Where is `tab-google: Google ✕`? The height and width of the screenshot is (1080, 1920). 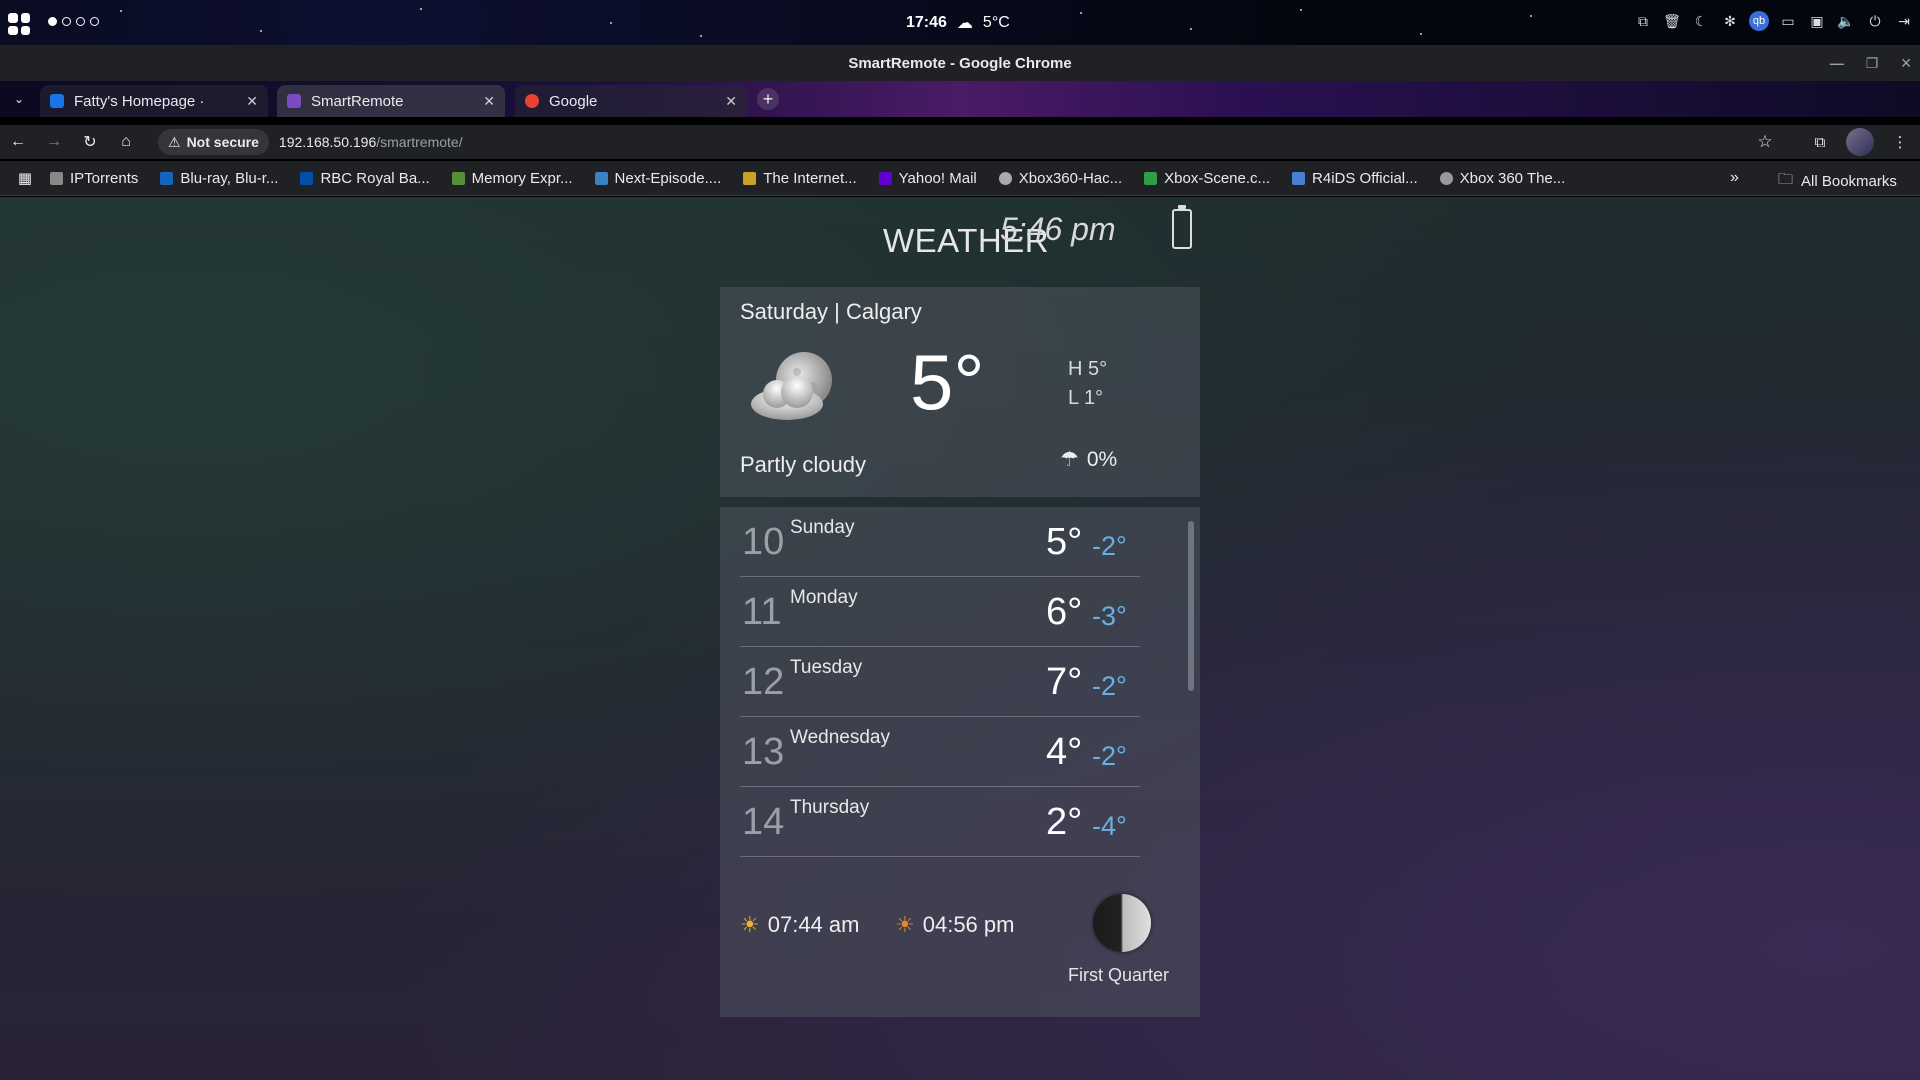 tab-google: Google ✕ is located at coordinates (631, 101).